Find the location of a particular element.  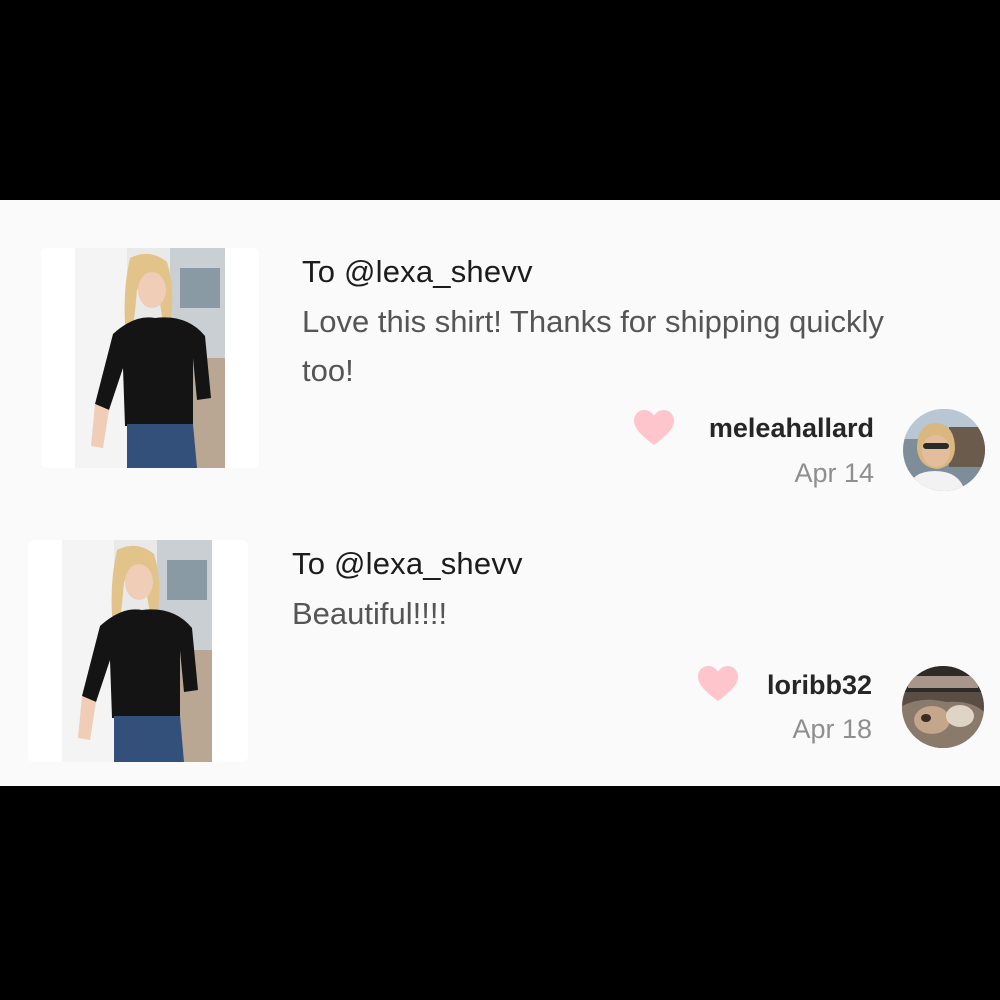

review-comment: Beautiful!!!! is located at coordinates (370, 613).